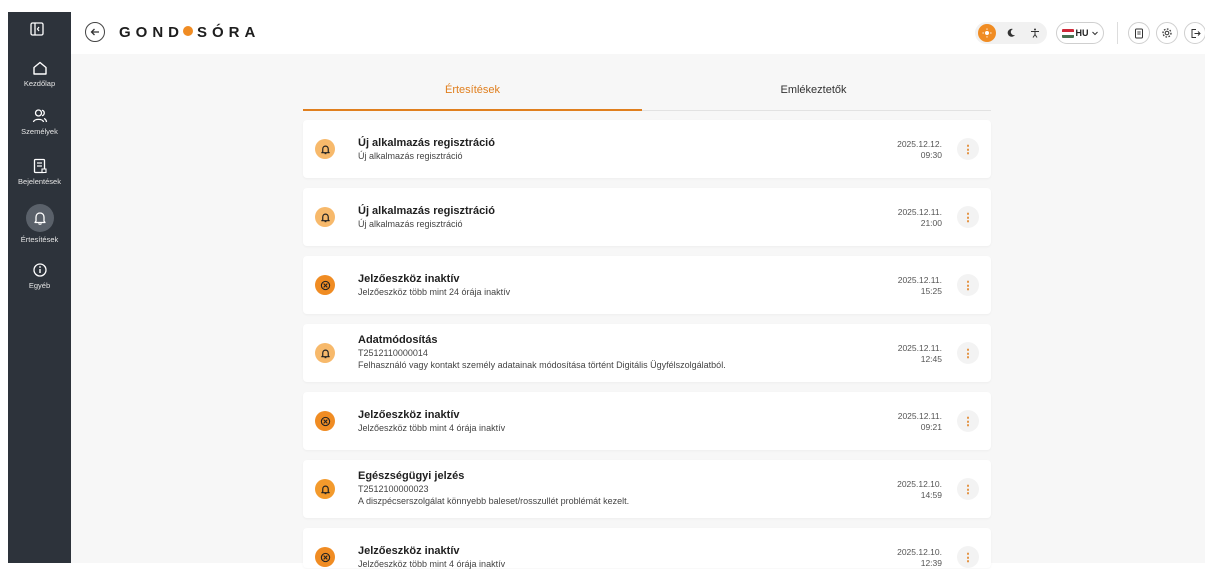 The width and height of the screenshot is (1205, 569). Describe the element at coordinates (398, 340) in the screenshot. I see `notification-title: Adatmódosítás` at that location.